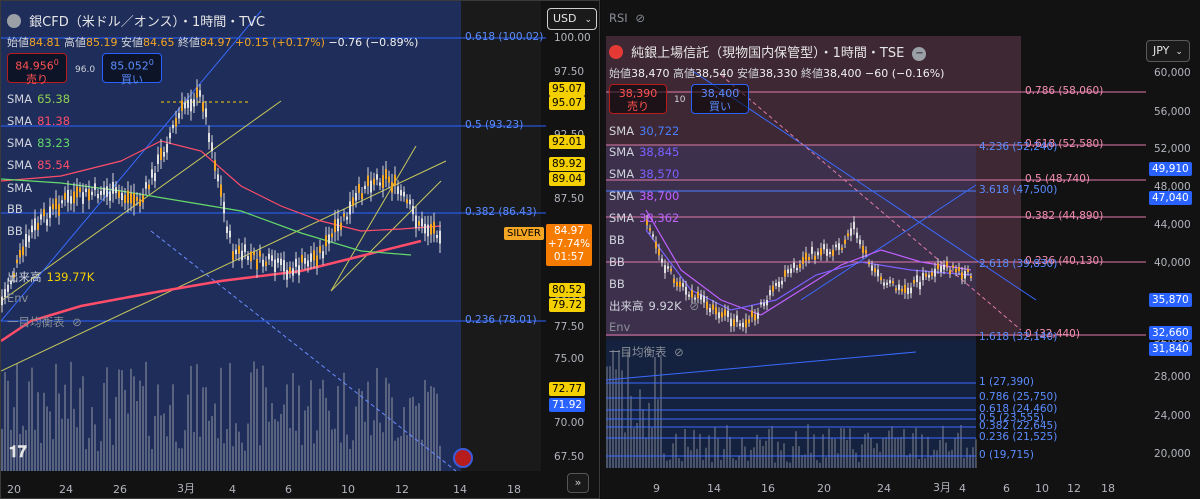 The width and height of the screenshot is (1200, 499). I want to click on indicator-row: SMA 81.38, so click(38, 121).